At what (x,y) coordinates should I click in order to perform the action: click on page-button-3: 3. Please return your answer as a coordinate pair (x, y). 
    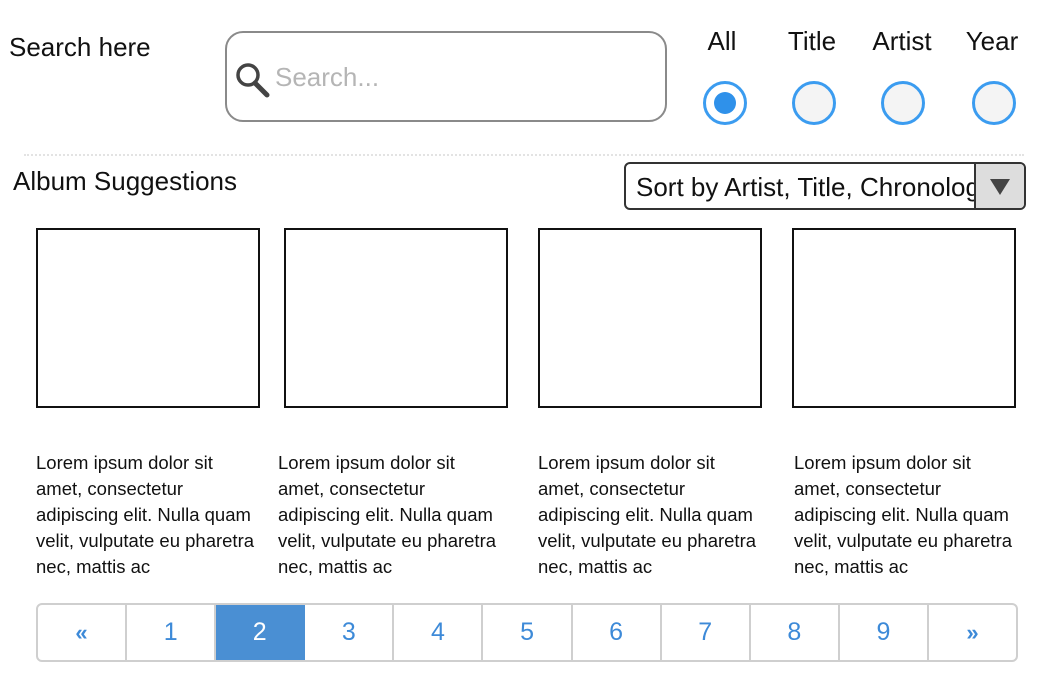
    Looking at the image, I should click on (350, 632).